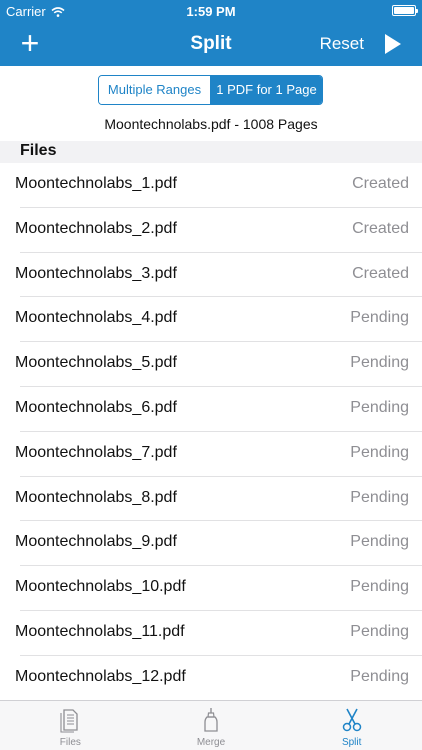 The height and width of the screenshot is (750, 422). Describe the element at coordinates (211, 499) in the screenshot. I see `file-row: Moontechnolabs_8.pdf Pending` at that location.